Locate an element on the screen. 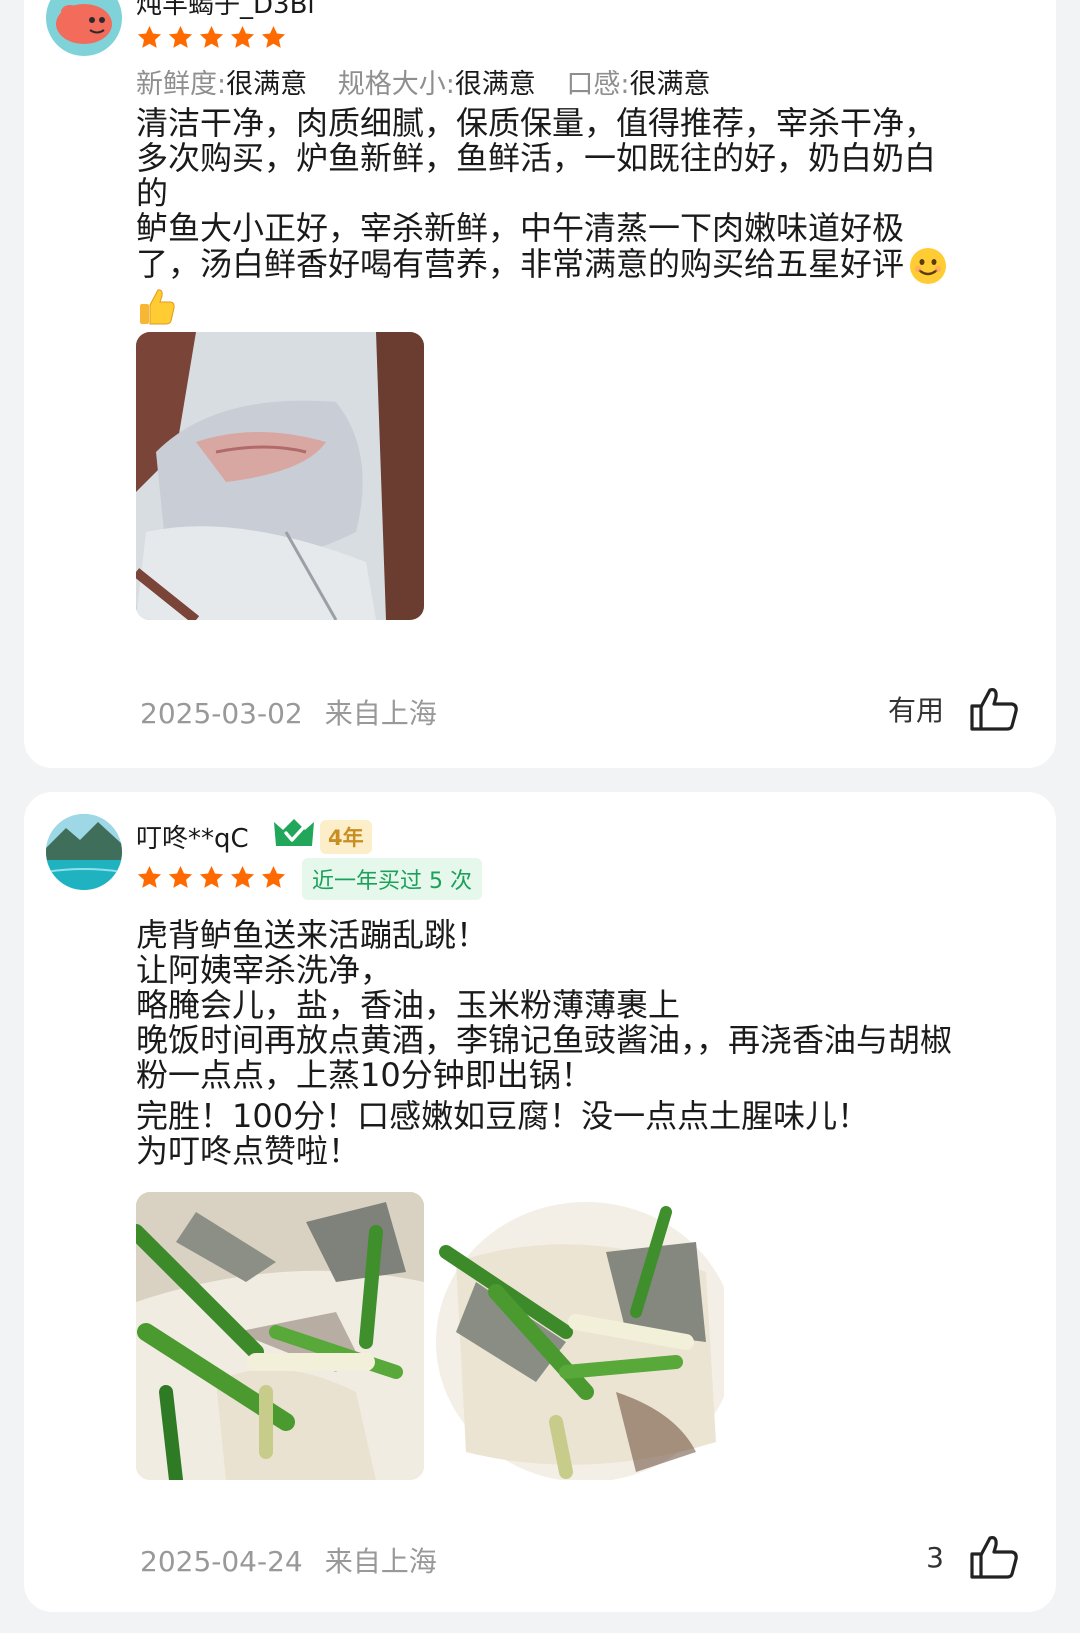 This screenshot has height=1633, width=1080. attr-value-freshness: 很满意 is located at coordinates (267, 84).